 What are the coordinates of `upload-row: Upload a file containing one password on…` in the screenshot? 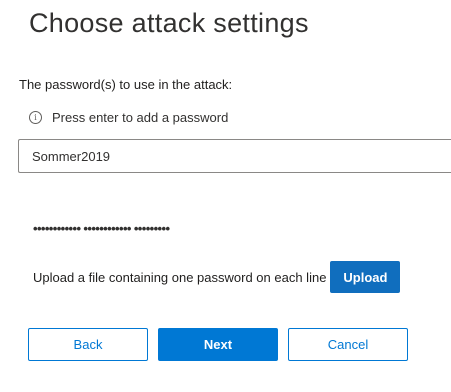 It's located at (217, 277).